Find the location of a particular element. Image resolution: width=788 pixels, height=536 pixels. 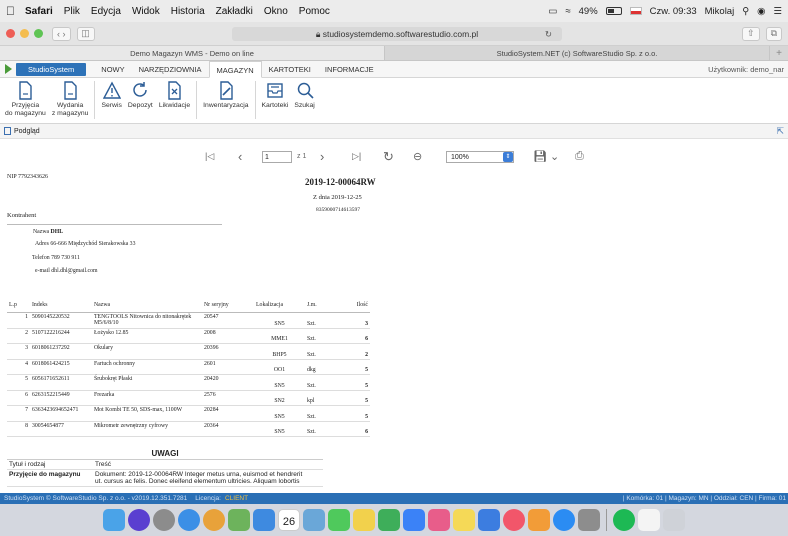

menu-zakladki: Zakładki is located at coordinates (234, 11).